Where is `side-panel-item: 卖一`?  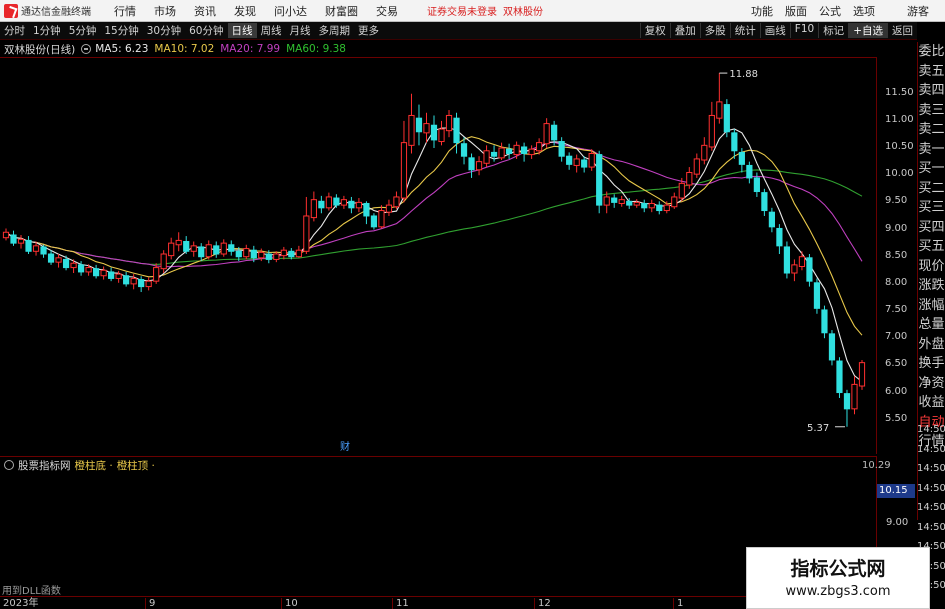
side-panel-item: 卖一 is located at coordinates (931, 150).